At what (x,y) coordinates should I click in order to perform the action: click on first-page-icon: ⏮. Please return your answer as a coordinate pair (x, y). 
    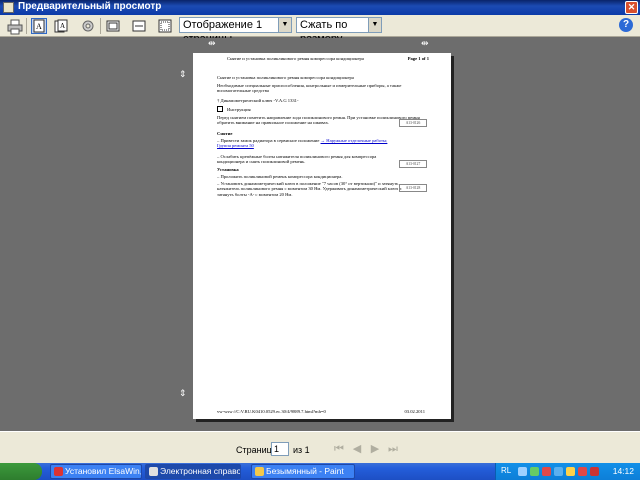
    Looking at the image, I should click on (339, 449).